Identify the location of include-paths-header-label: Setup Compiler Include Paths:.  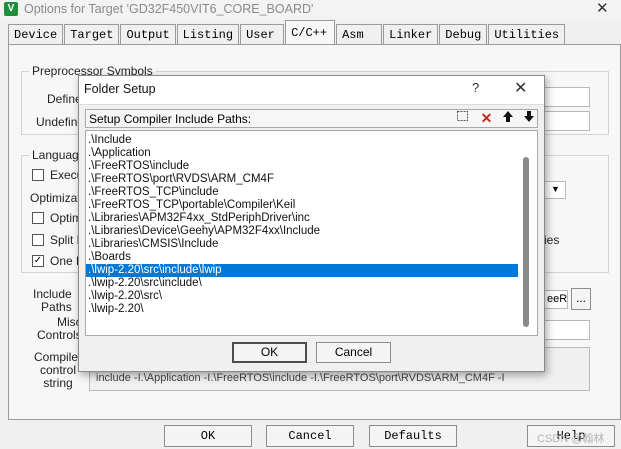
(170, 119).